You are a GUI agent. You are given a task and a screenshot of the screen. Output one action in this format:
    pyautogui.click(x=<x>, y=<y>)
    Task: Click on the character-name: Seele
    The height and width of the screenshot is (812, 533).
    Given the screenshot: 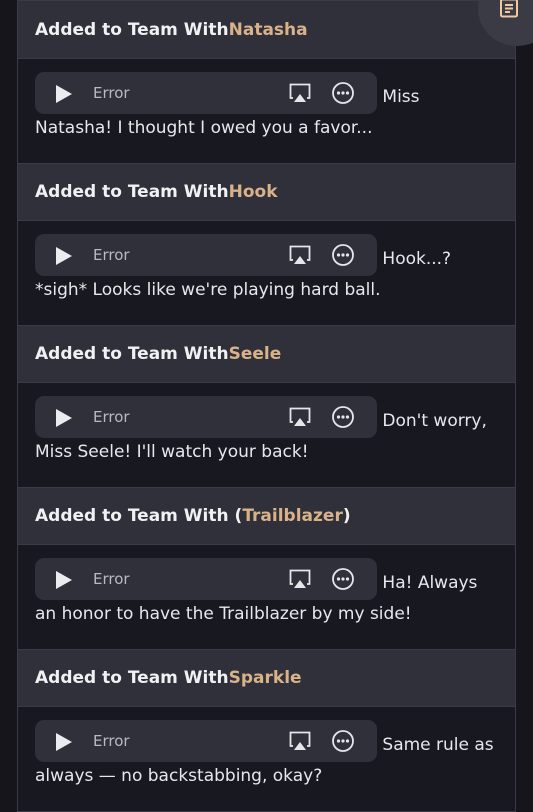 What is the action you would take?
    pyautogui.click(x=255, y=354)
    